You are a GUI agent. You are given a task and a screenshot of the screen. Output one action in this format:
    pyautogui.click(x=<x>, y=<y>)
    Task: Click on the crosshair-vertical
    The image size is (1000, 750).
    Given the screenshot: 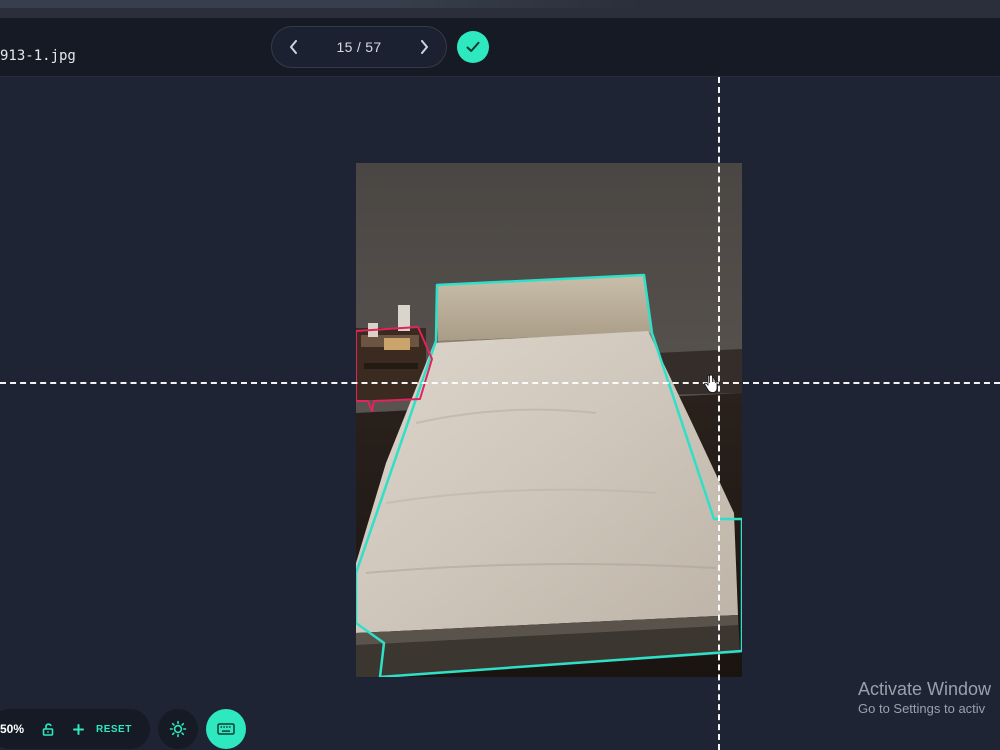 What is the action you would take?
    pyautogui.click(x=719, y=413)
    